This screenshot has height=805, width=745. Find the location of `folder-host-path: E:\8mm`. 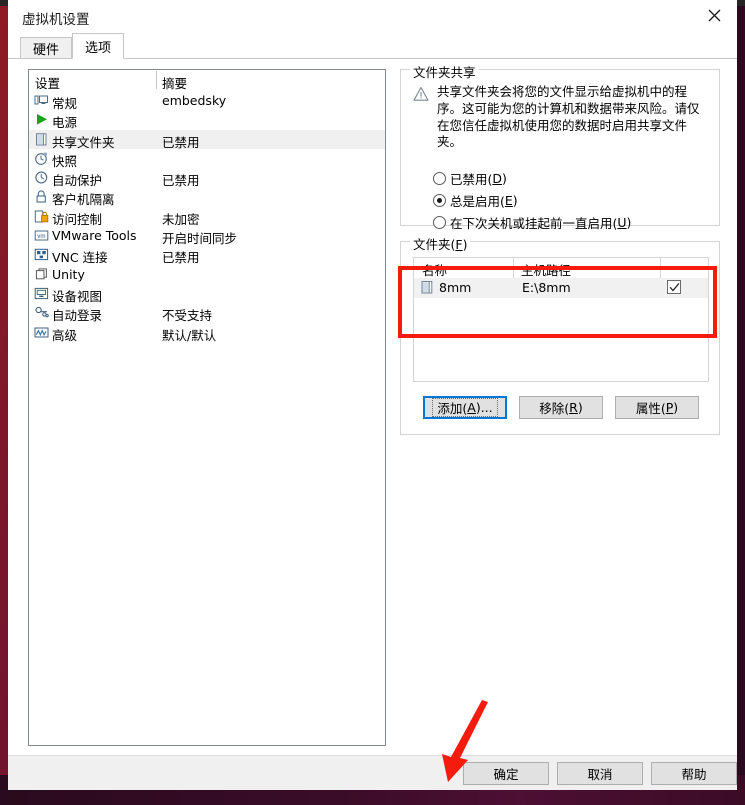

folder-host-path: E:\8mm is located at coordinates (546, 287).